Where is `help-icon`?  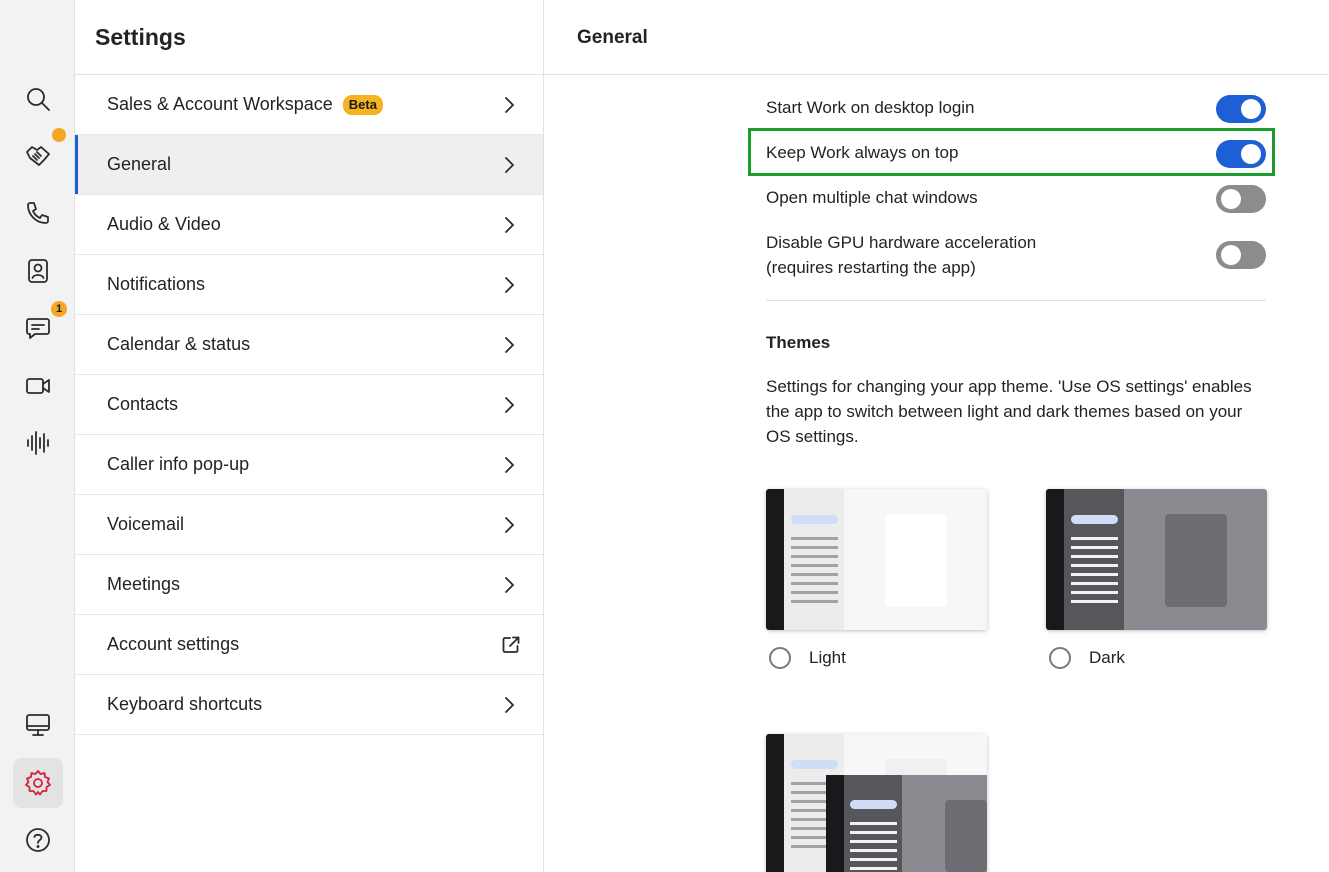 help-icon is located at coordinates (38, 840).